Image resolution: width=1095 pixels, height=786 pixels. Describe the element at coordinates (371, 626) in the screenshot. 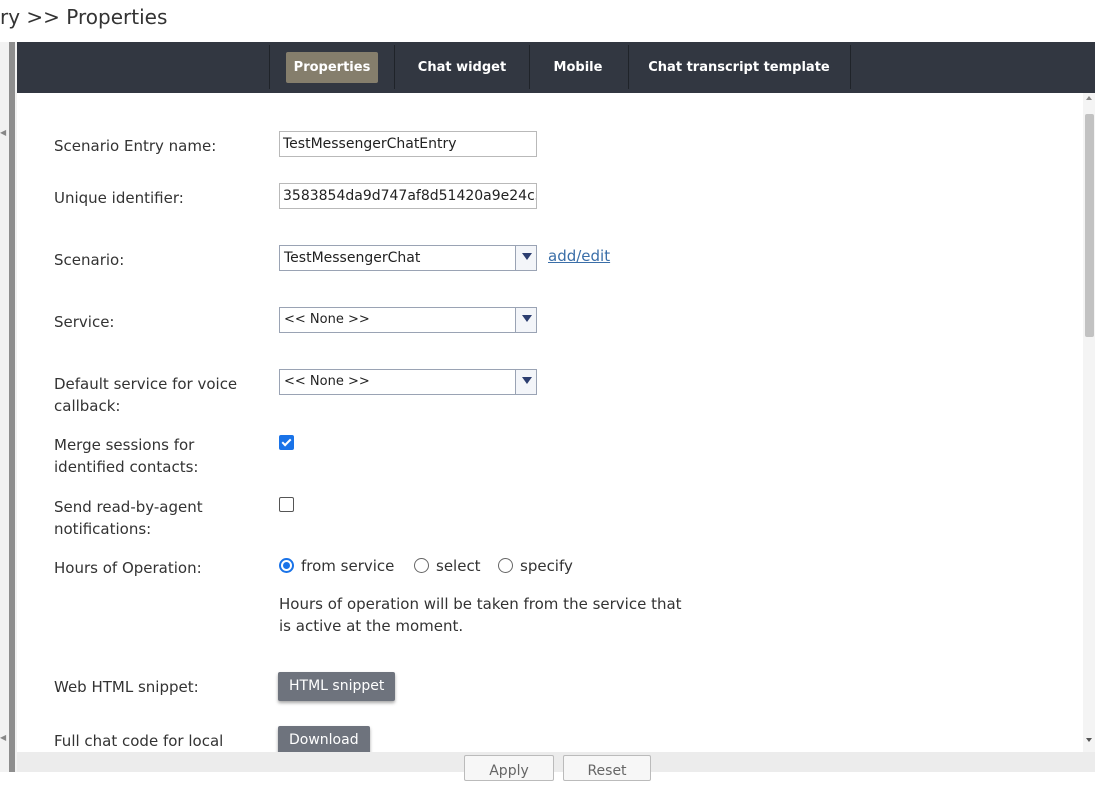

I see `hours-hint-line2: is active at the moment.` at that location.